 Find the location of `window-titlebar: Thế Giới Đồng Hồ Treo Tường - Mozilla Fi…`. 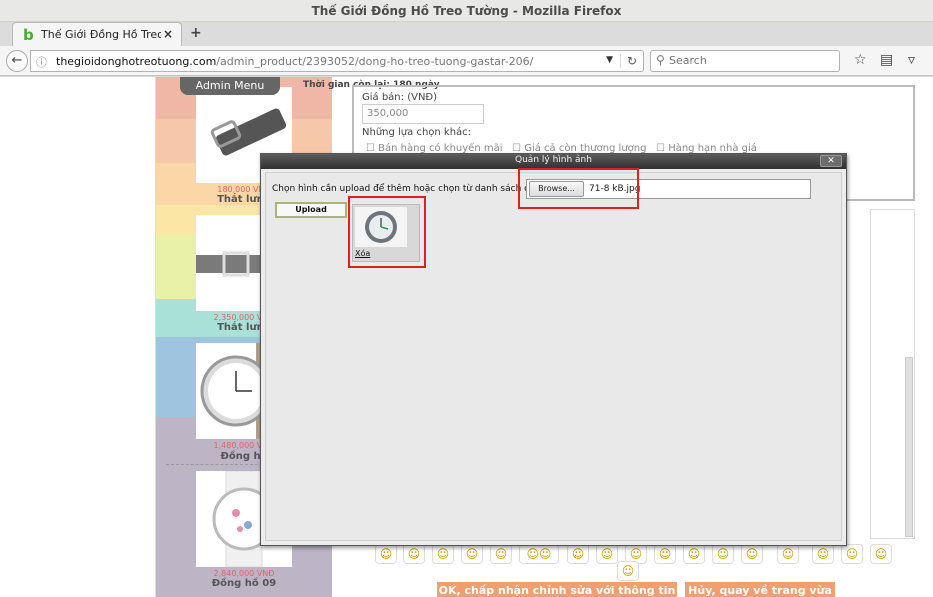

window-titlebar: Thế Giới Đồng Hồ Treo Tường - Mozilla Fi… is located at coordinates (466, 11).